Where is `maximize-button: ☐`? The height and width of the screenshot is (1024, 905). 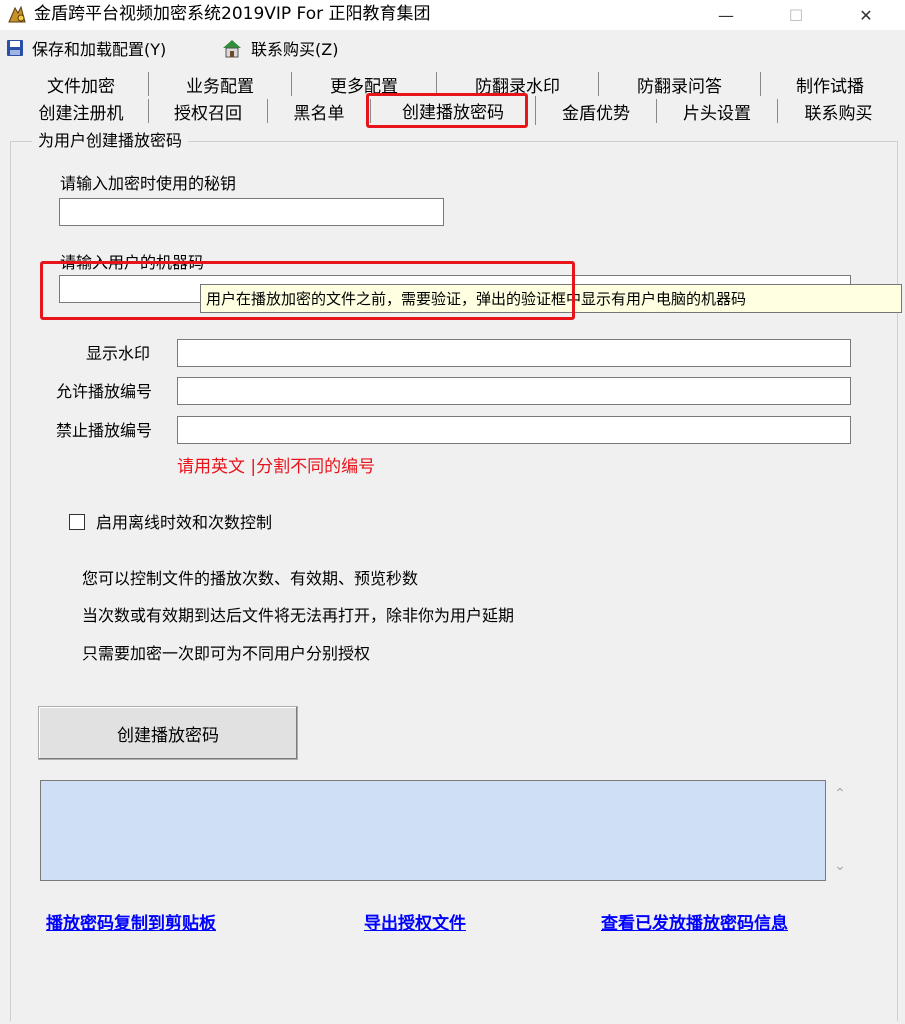 maximize-button: ☐ is located at coordinates (796, 15).